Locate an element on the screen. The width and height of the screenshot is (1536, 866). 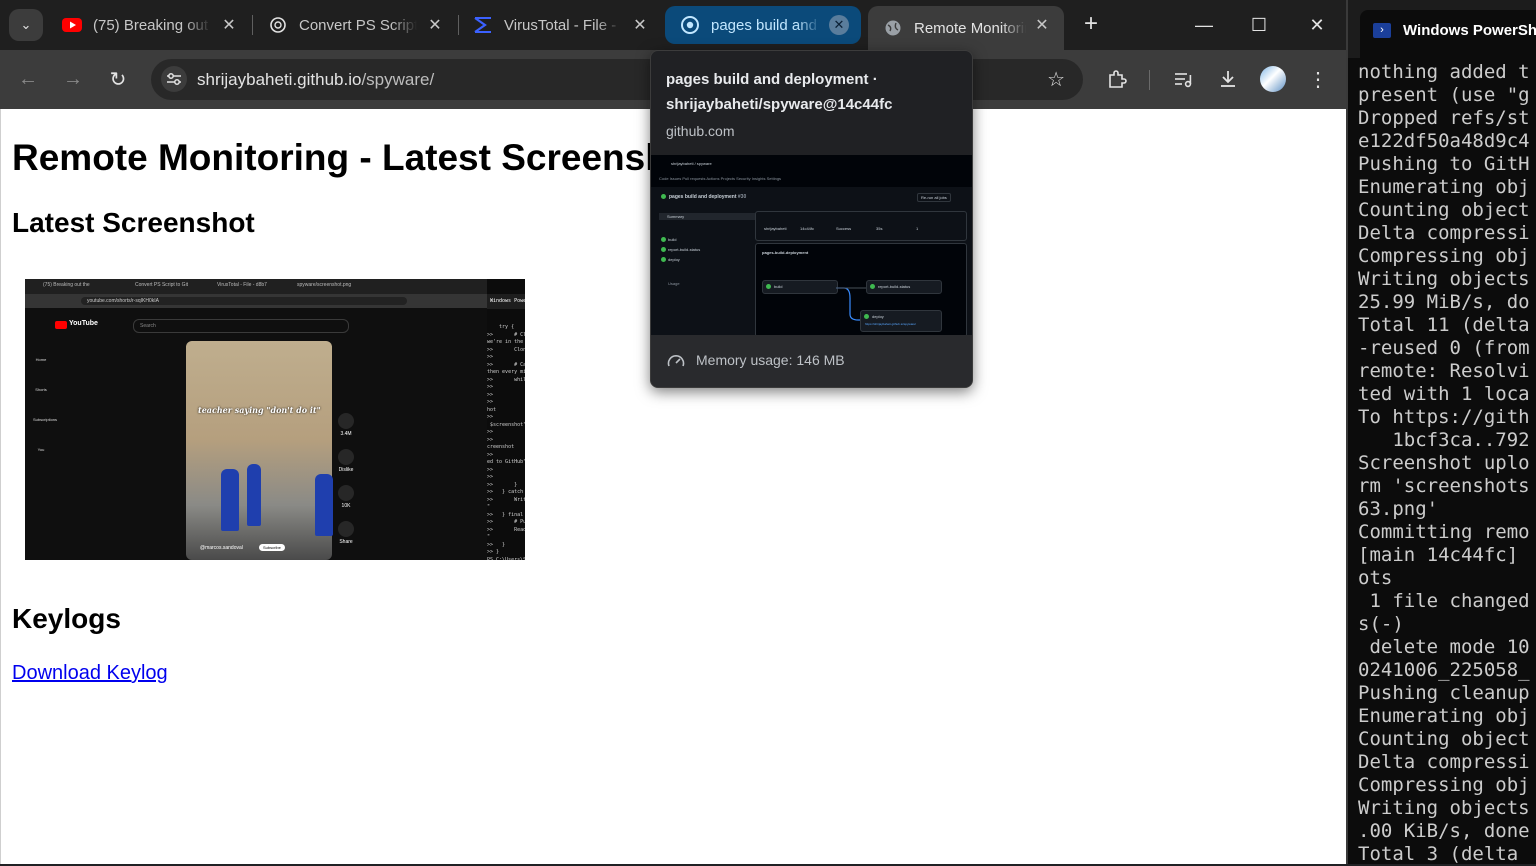
thumb-share: Share is located at coordinates (346, 533).